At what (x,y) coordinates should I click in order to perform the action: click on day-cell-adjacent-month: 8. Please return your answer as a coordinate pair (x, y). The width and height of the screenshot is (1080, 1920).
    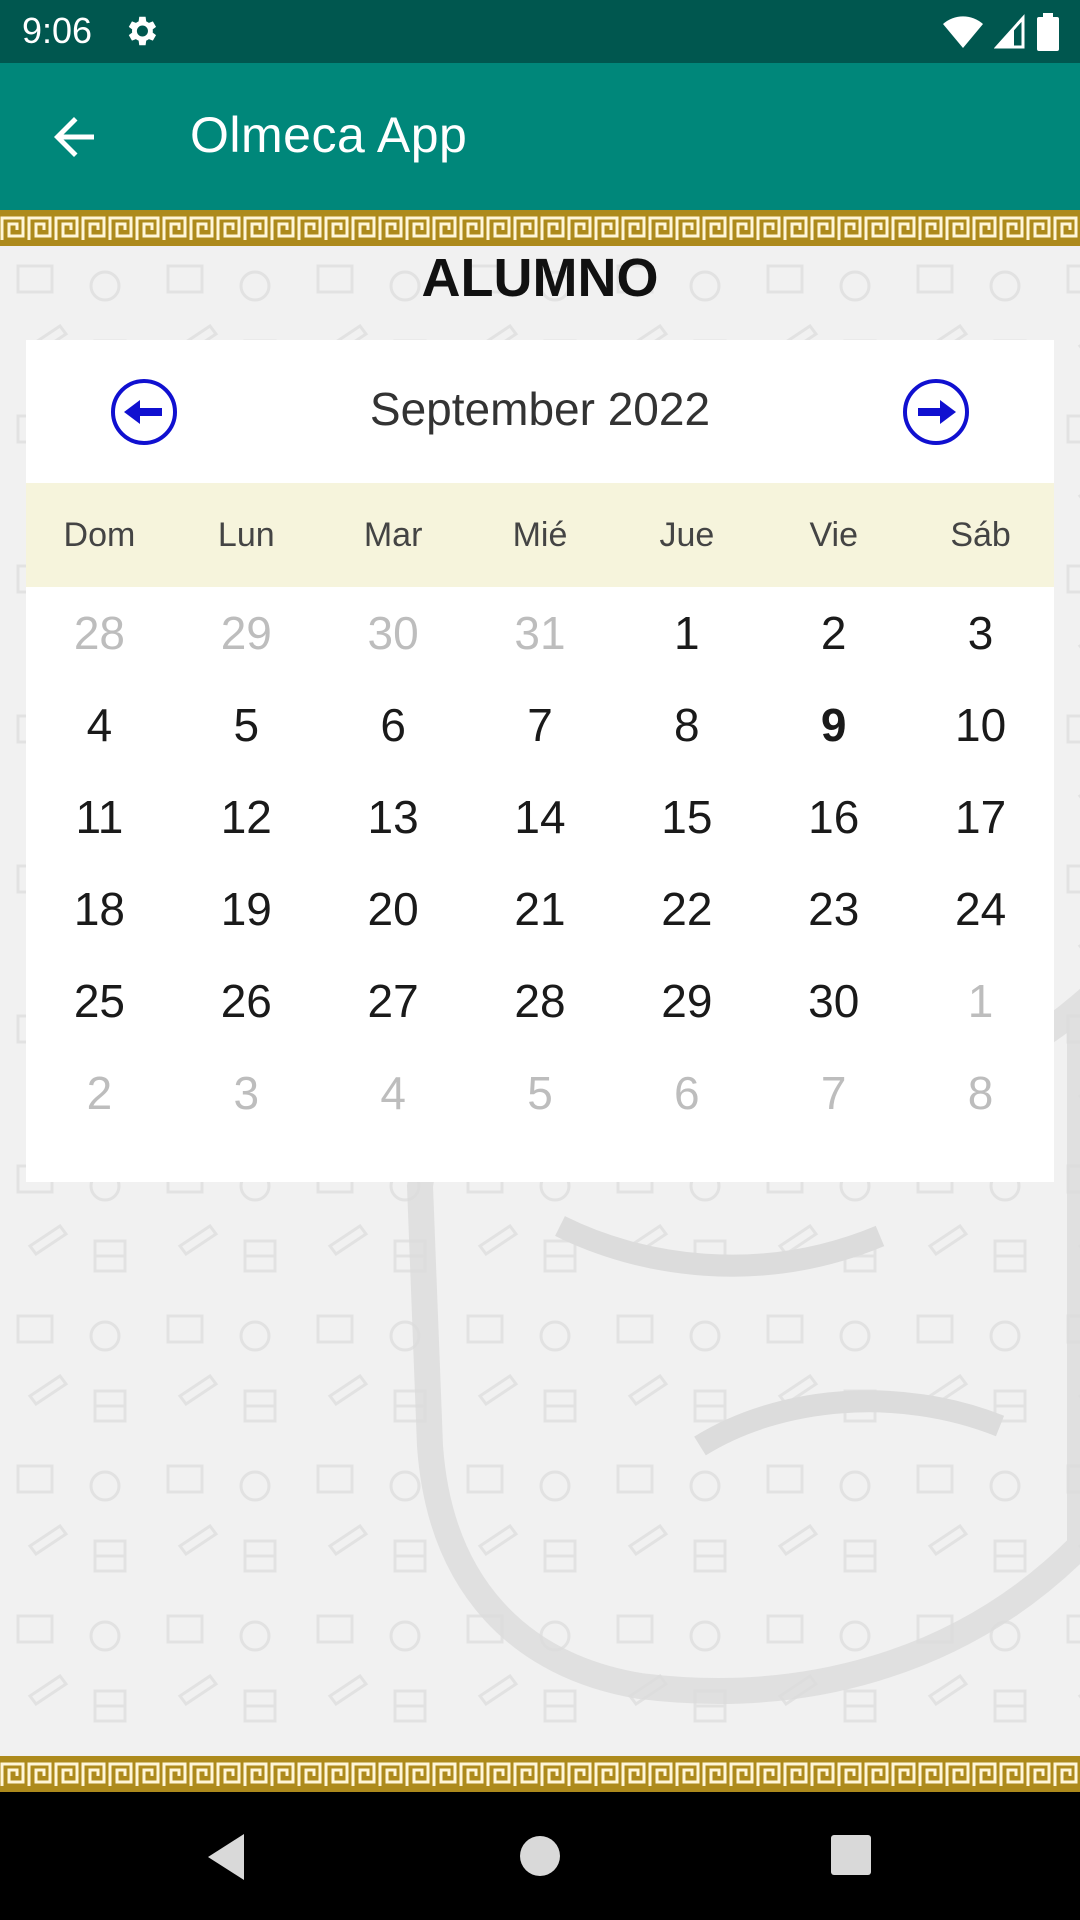
    Looking at the image, I should click on (980, 1093).